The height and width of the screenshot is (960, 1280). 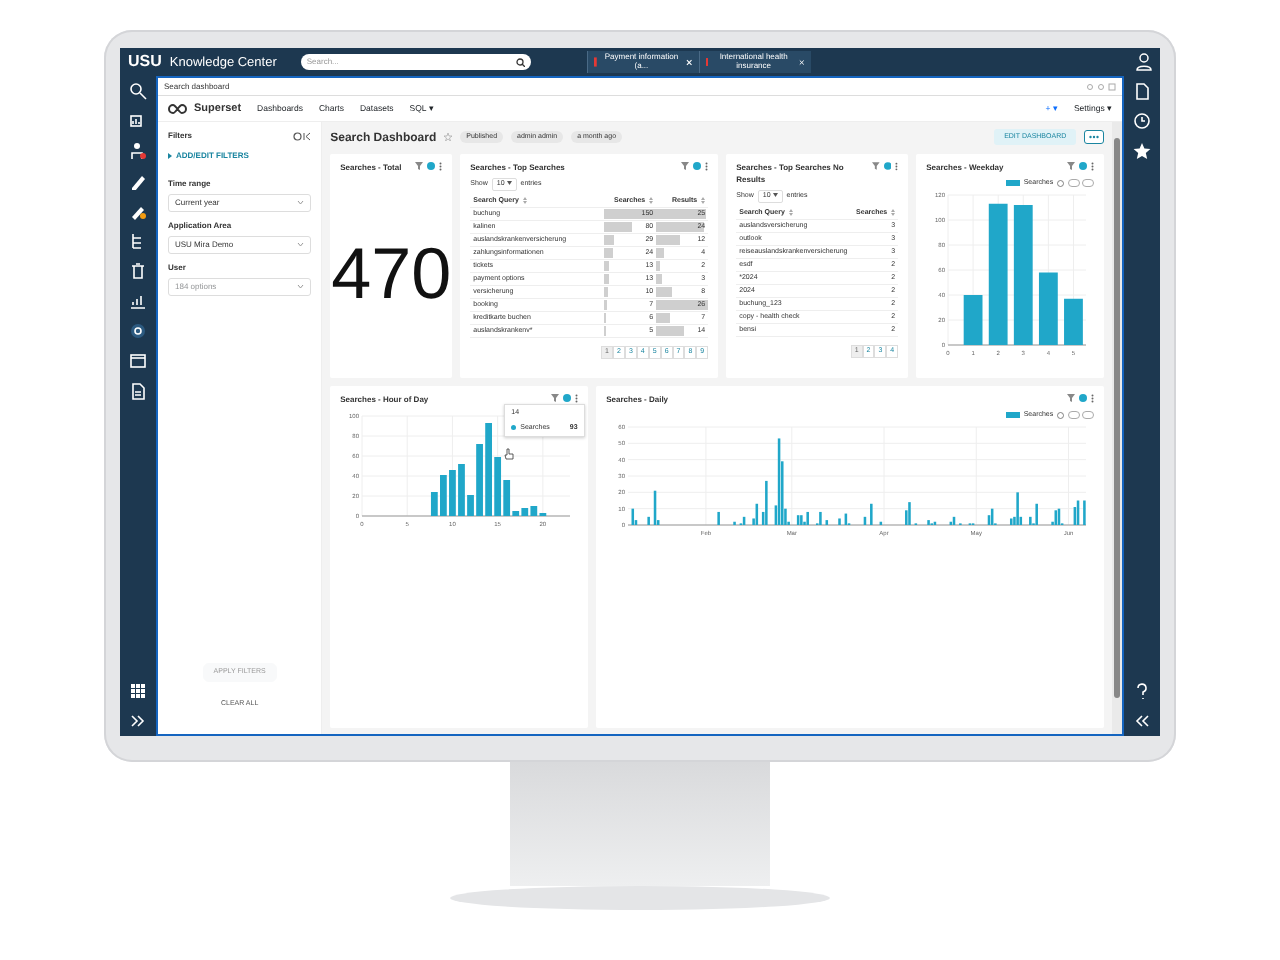 What do you see at coordinates (138, 271) in the screenshot?
I see `trash-icon` at bounding box center [138, 271].